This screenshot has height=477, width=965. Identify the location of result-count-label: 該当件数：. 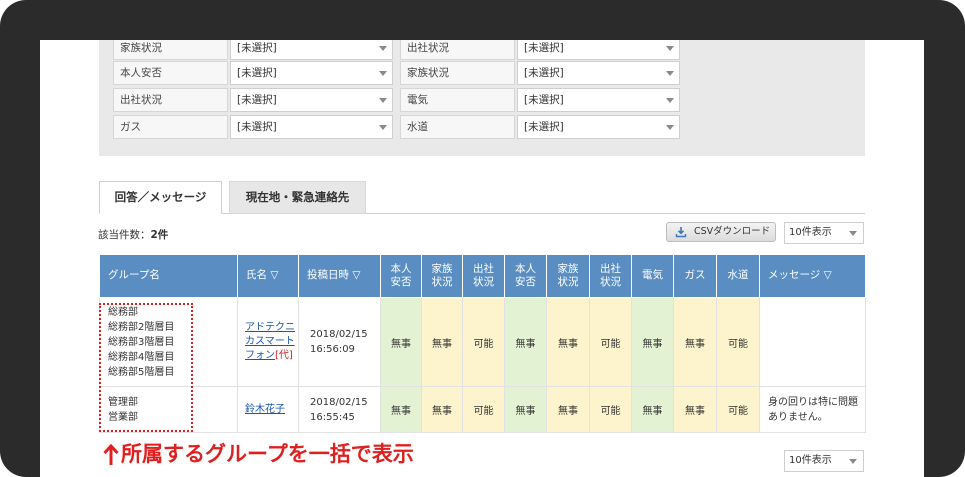
(124, 235).